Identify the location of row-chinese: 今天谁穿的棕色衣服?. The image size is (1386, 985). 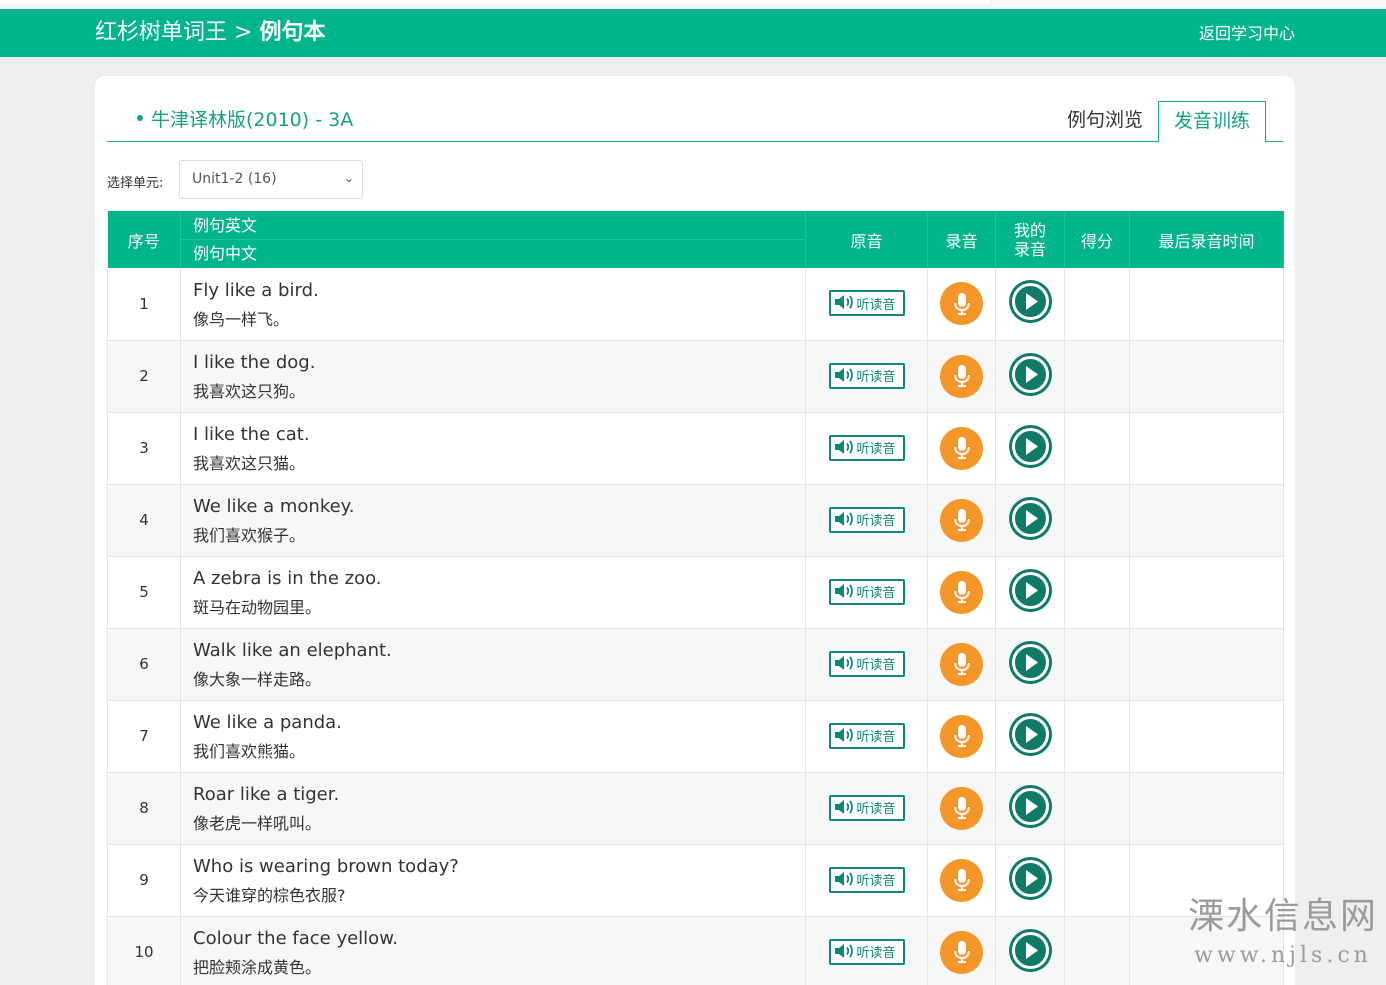
(269, 895).